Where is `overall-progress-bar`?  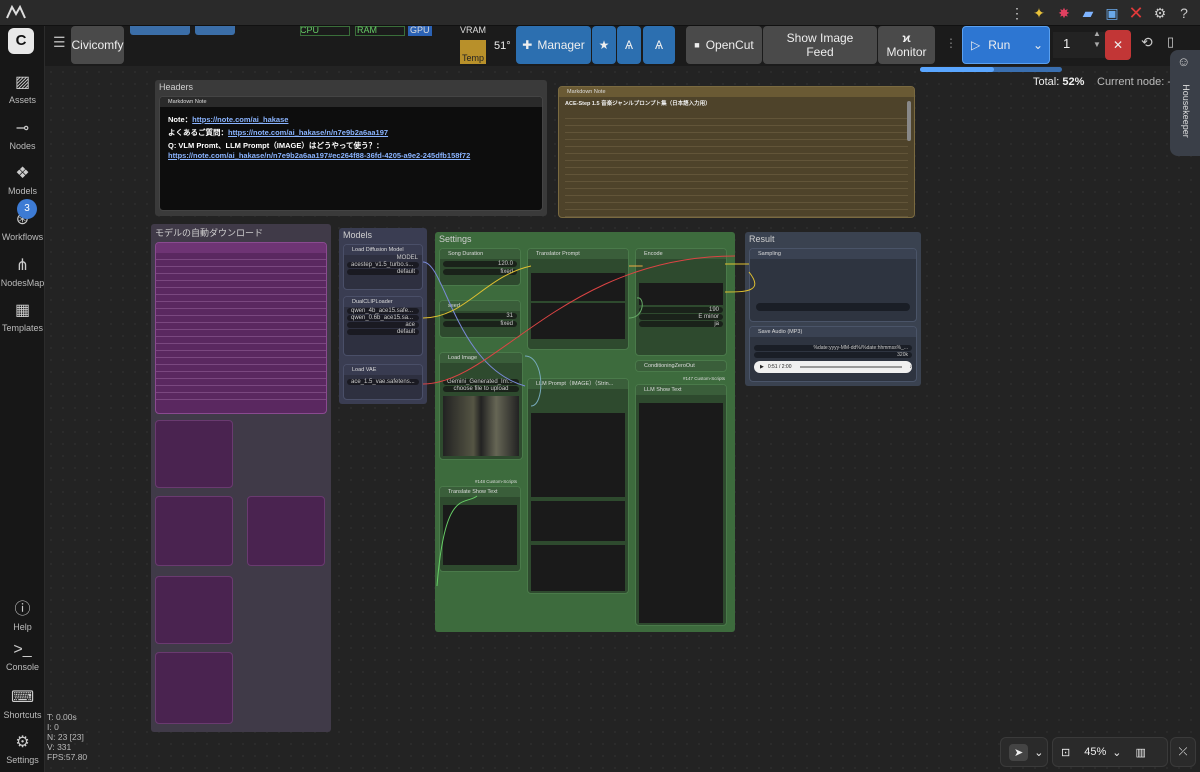
overall-progress-bar is located at coordinates (991, 69).